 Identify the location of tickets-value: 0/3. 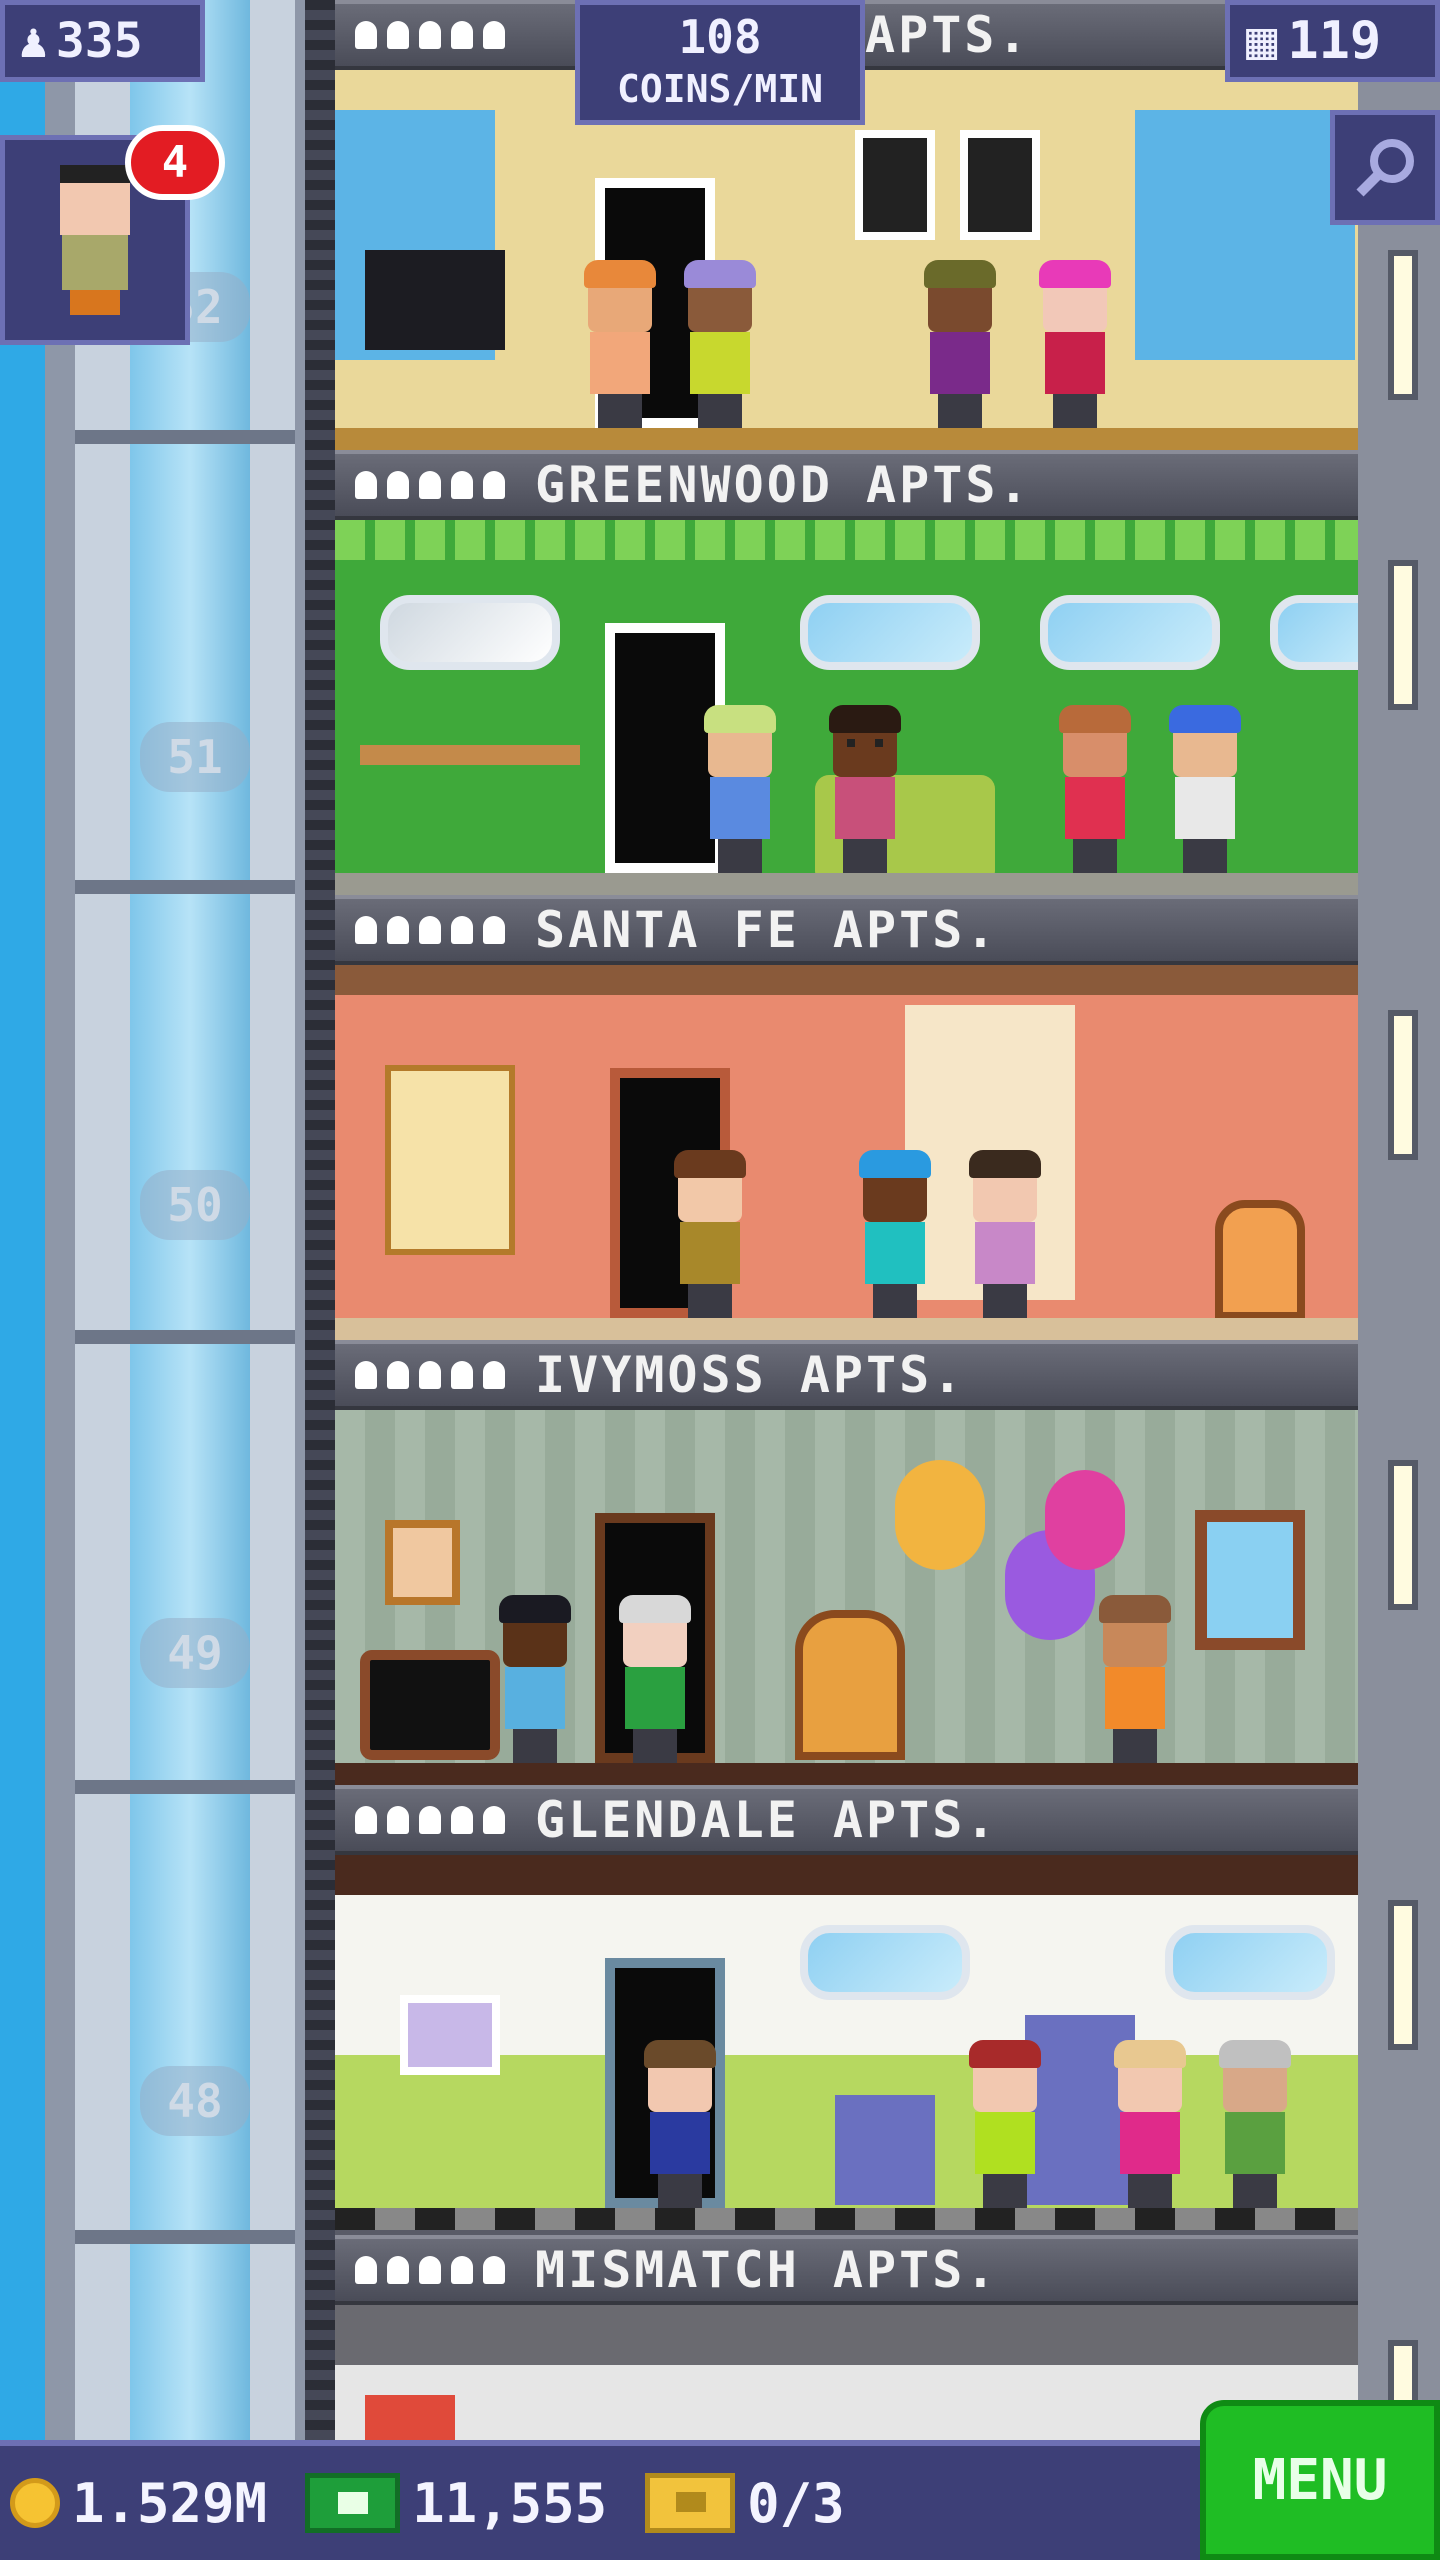
(796, 2503).